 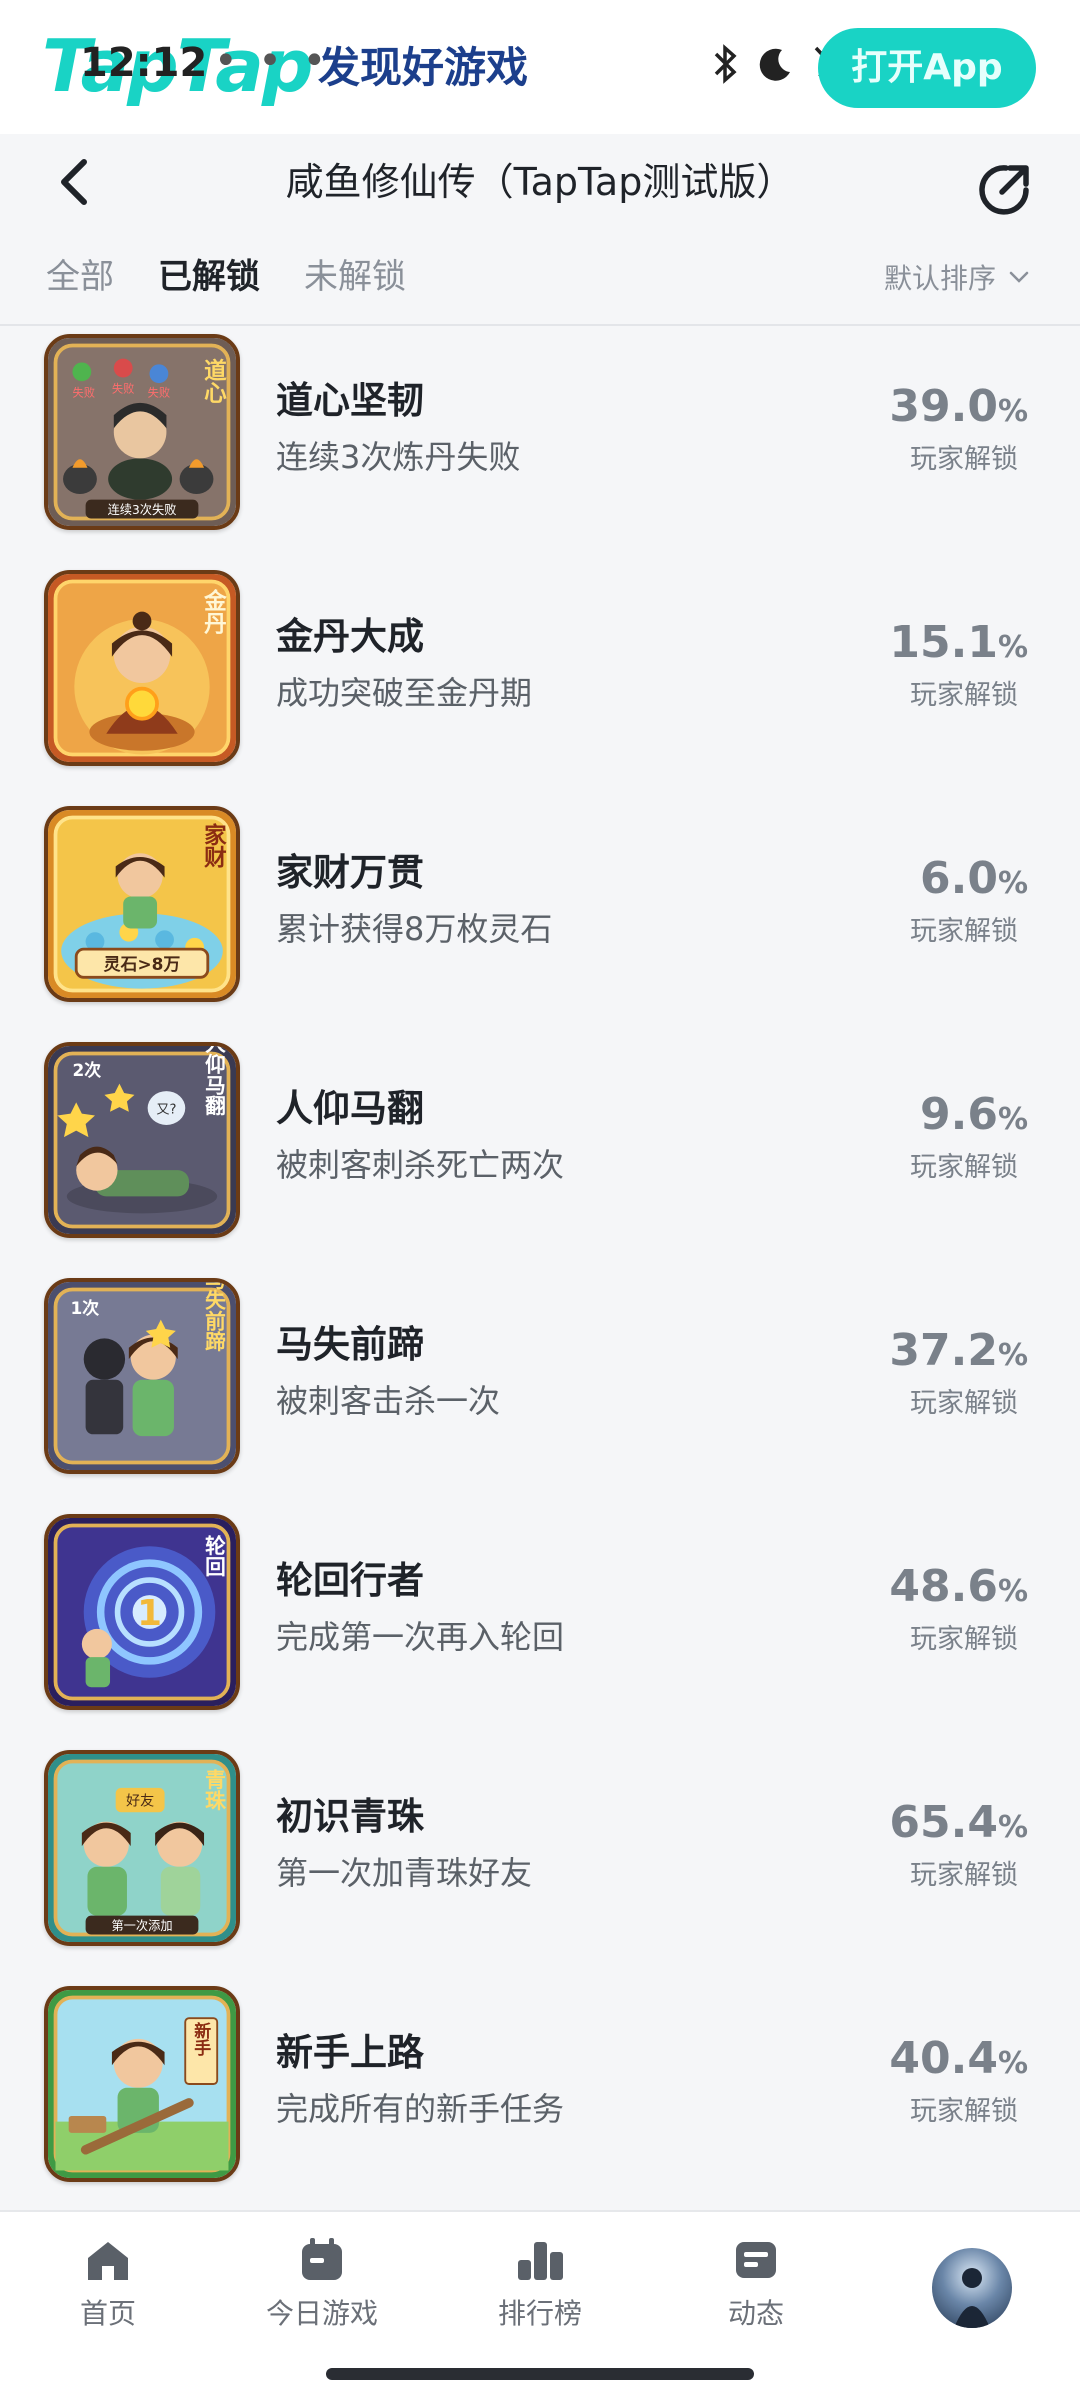 I want to click on achievement-badge: 又? 2次 人仰马翻, so click(x=142, y=1140).